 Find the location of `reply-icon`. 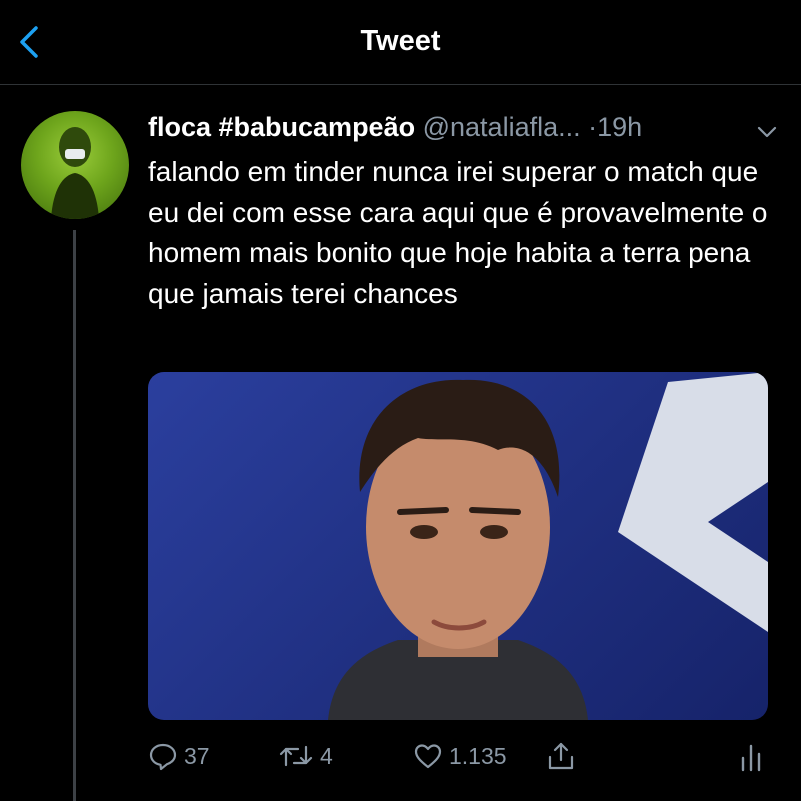

reply-icon is located at coordinates (163, 757).